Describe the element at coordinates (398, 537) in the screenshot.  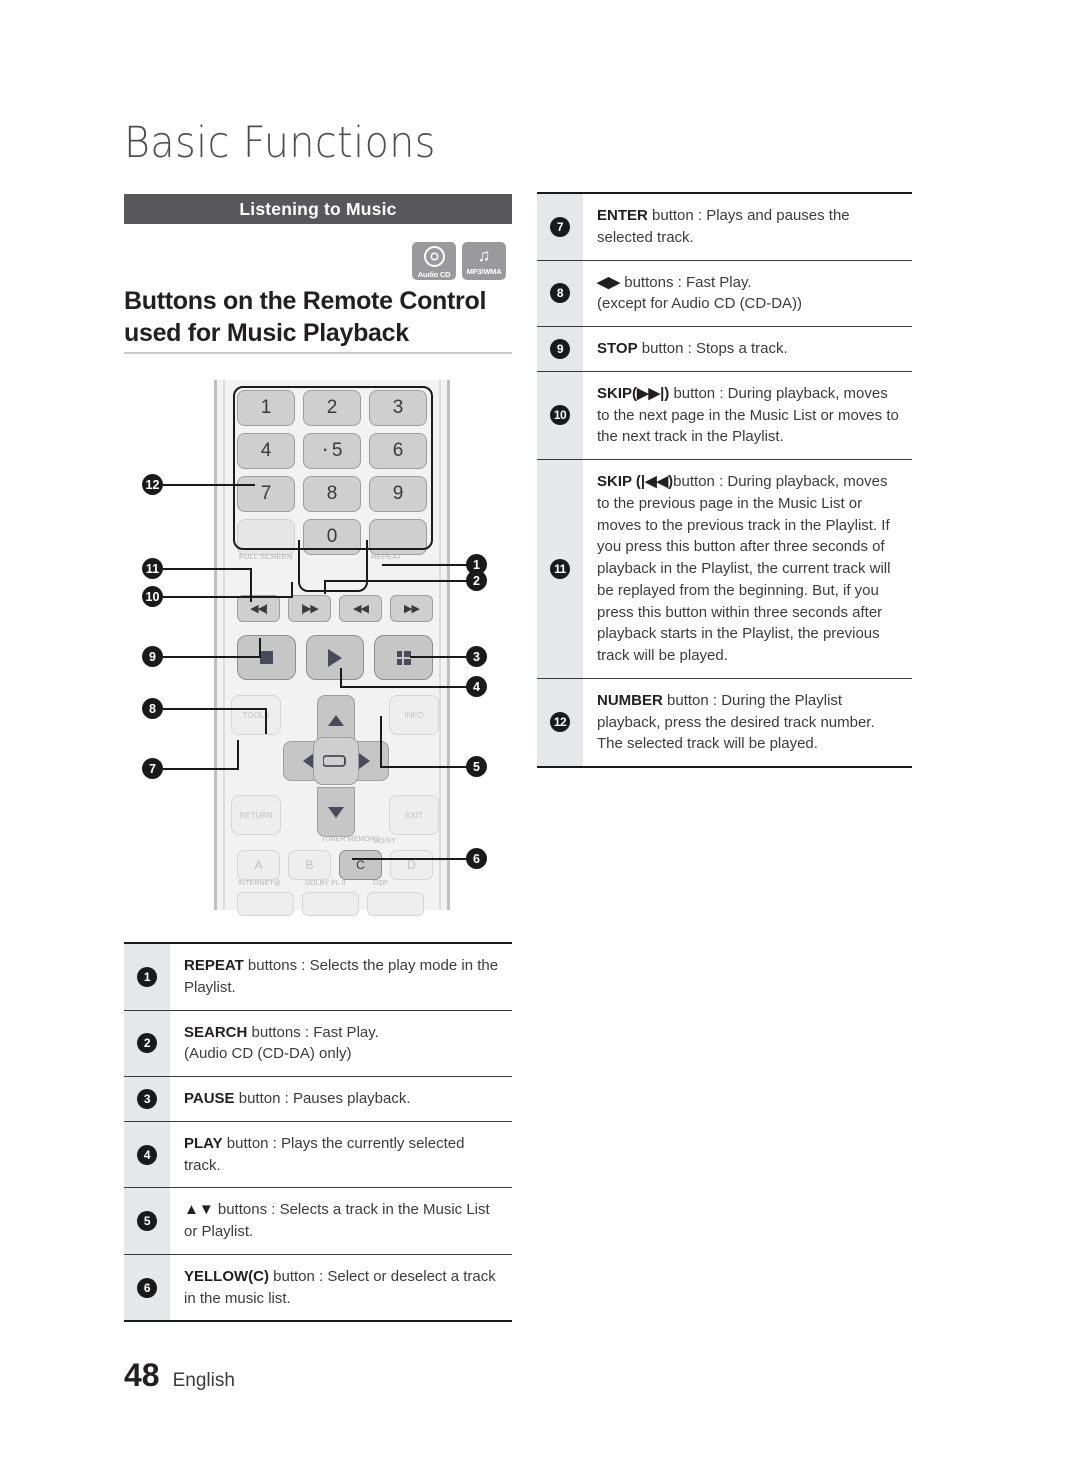
I see `repeat-button` at that location.